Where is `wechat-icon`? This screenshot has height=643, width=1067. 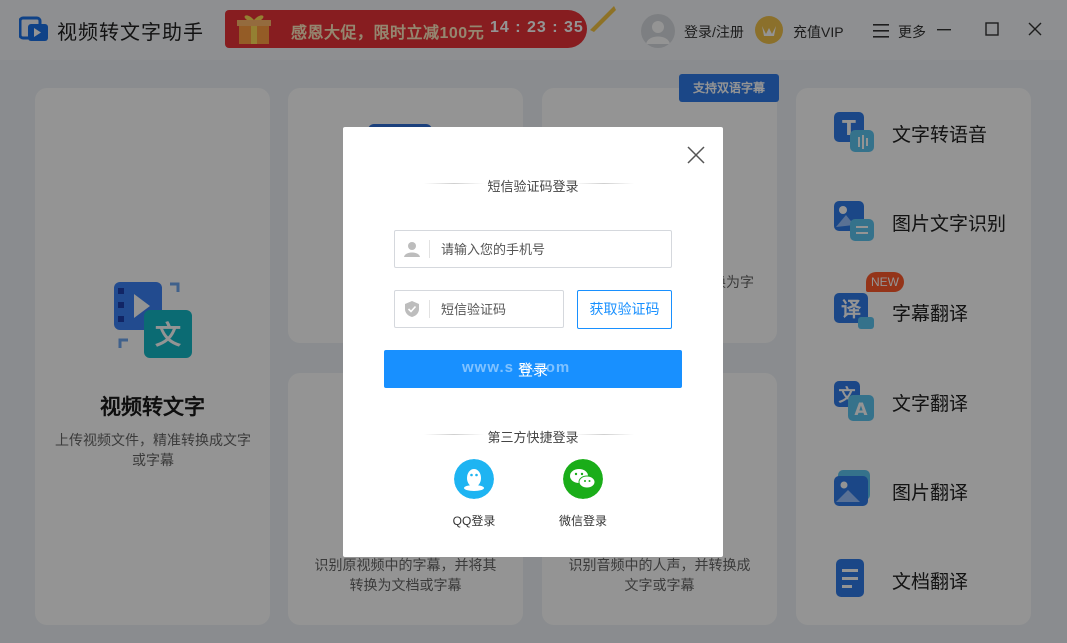
wechat-icon is located at coordinates (583, 479).